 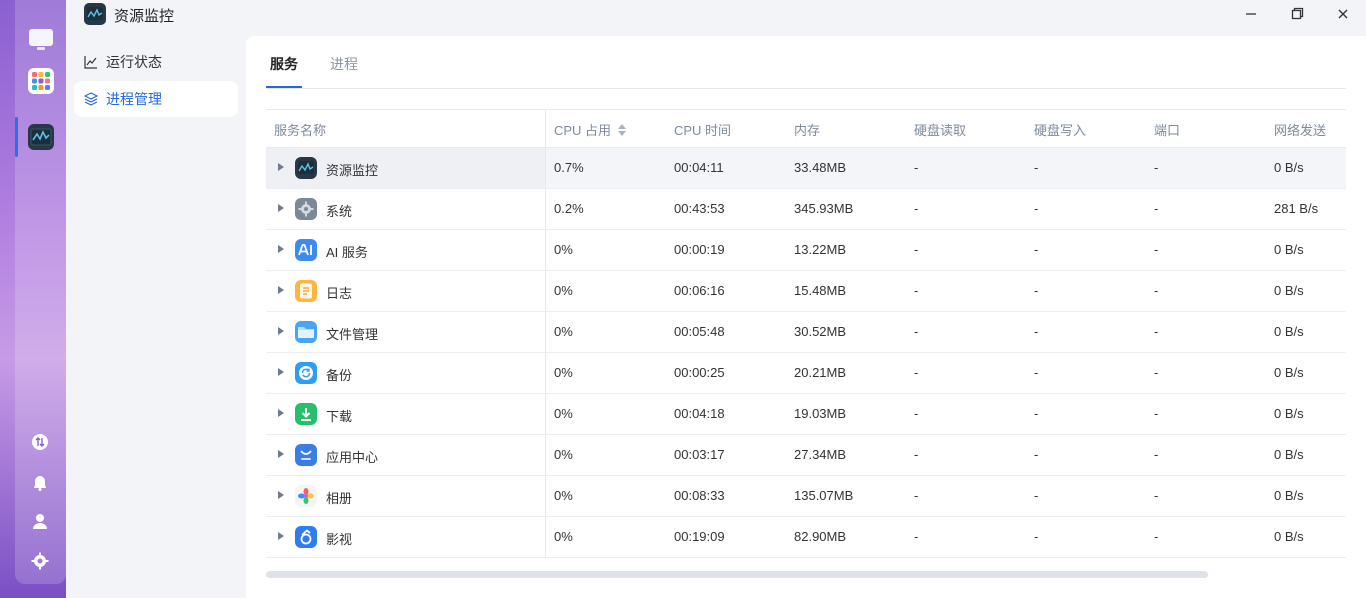 What do you see at coordinates (824, 208) in the screenshot?
I see `memory-value: 345.93MB` at bounding box center [824, 208].